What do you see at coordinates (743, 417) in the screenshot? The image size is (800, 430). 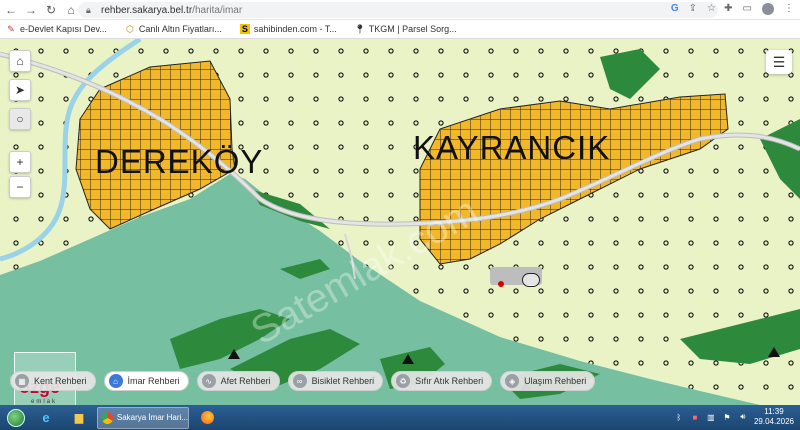 I see `volume-icon: 🔊︎` at bounding box center [743, 417].